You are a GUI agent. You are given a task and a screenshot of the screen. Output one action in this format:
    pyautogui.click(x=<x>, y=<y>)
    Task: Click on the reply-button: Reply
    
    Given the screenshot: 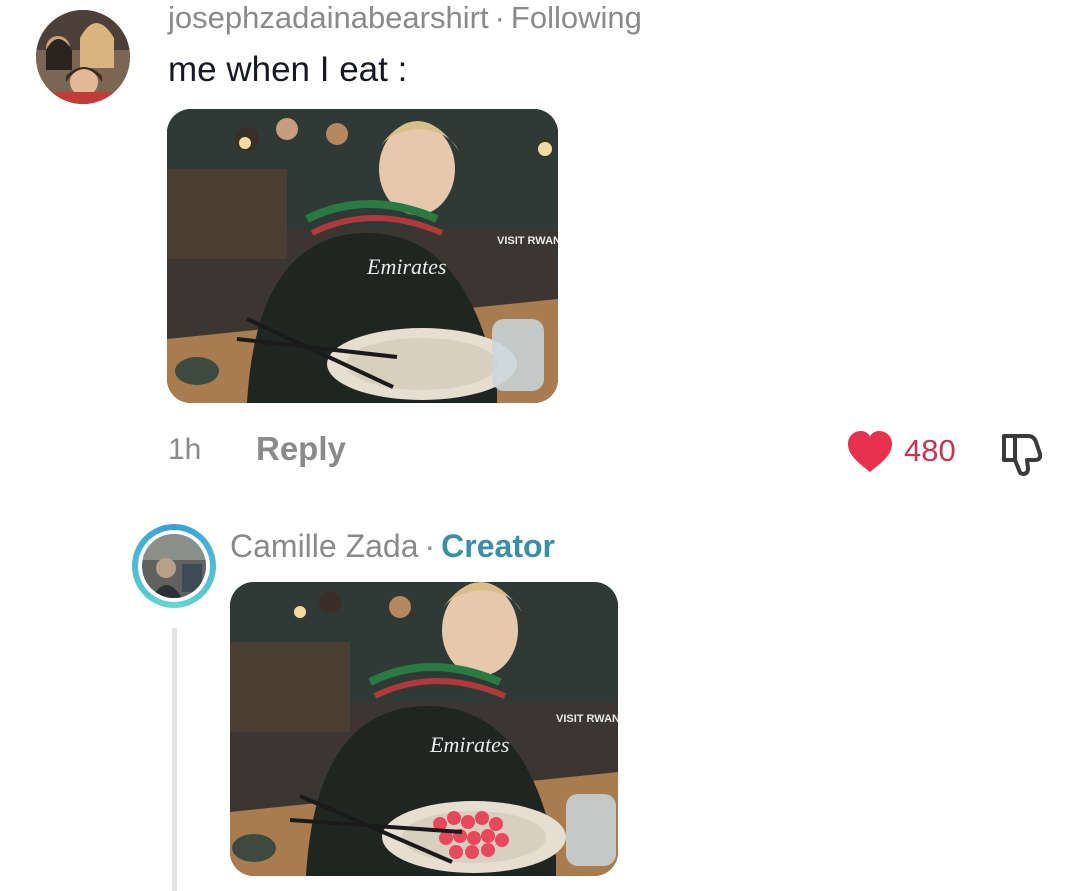 What is the action you would take?
    pyautogui.click(x=301, y=449)
    